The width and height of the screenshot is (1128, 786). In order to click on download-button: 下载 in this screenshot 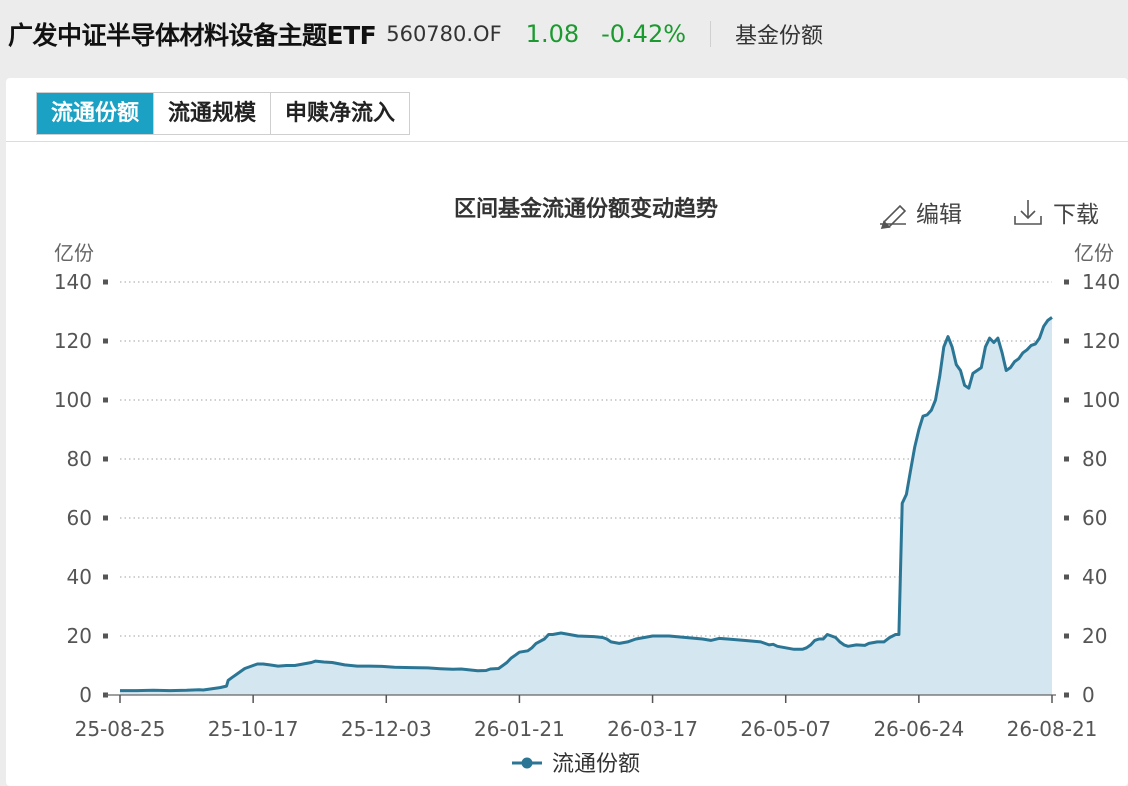, I will do `click(1056, 214)`.